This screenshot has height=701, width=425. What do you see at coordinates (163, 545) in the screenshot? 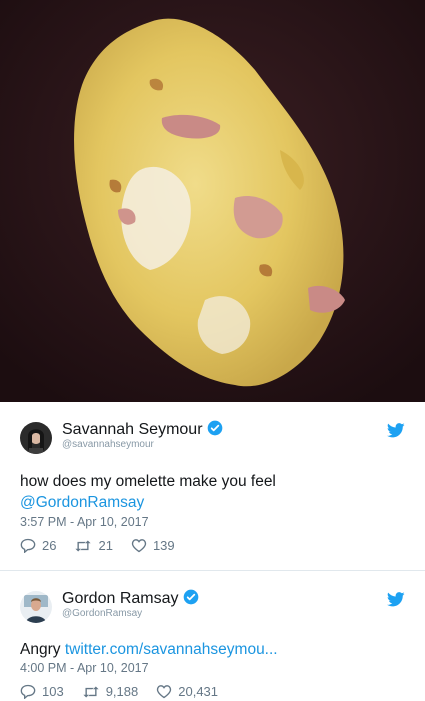
I see `like-count: 139` at bounding box center [163, 545].